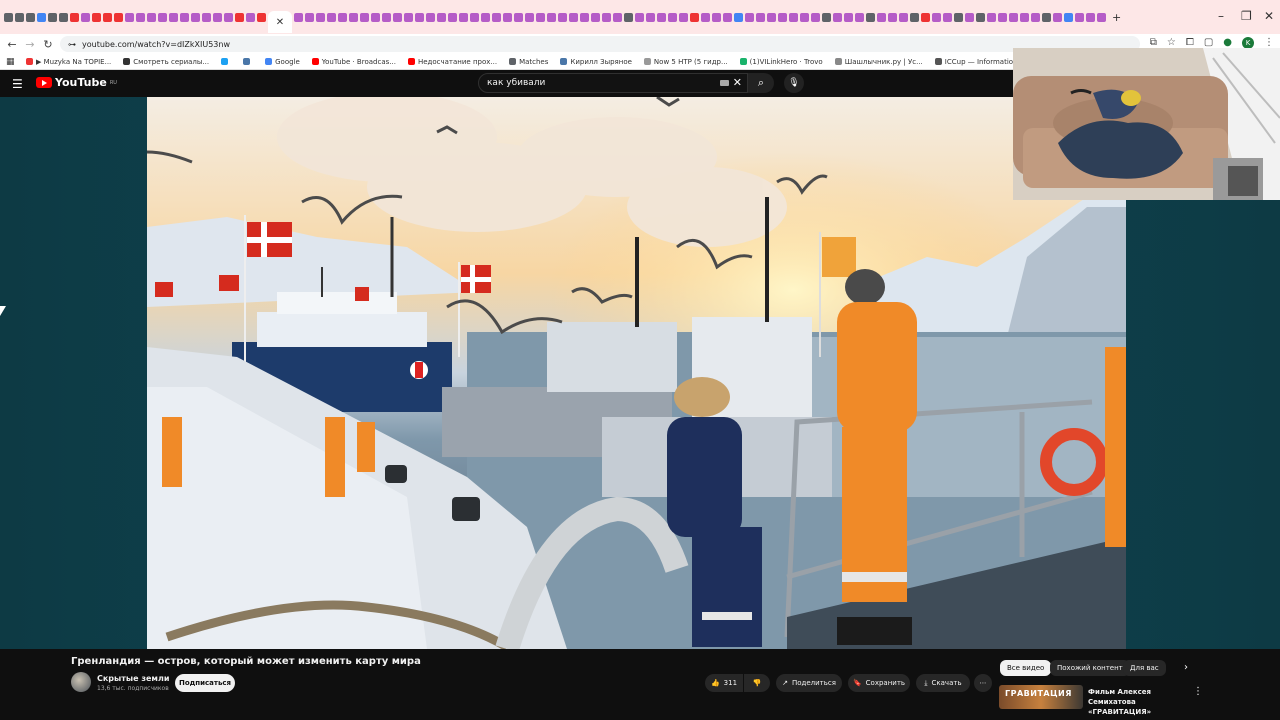  Describe the element at coordinates (1221, 16) in the screenshot. I see `minimize-icon: –` at that location.